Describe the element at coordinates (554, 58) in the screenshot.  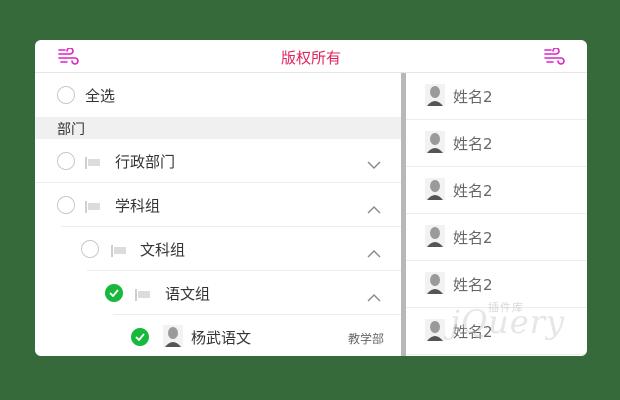
I see `wind-icon` at that location.